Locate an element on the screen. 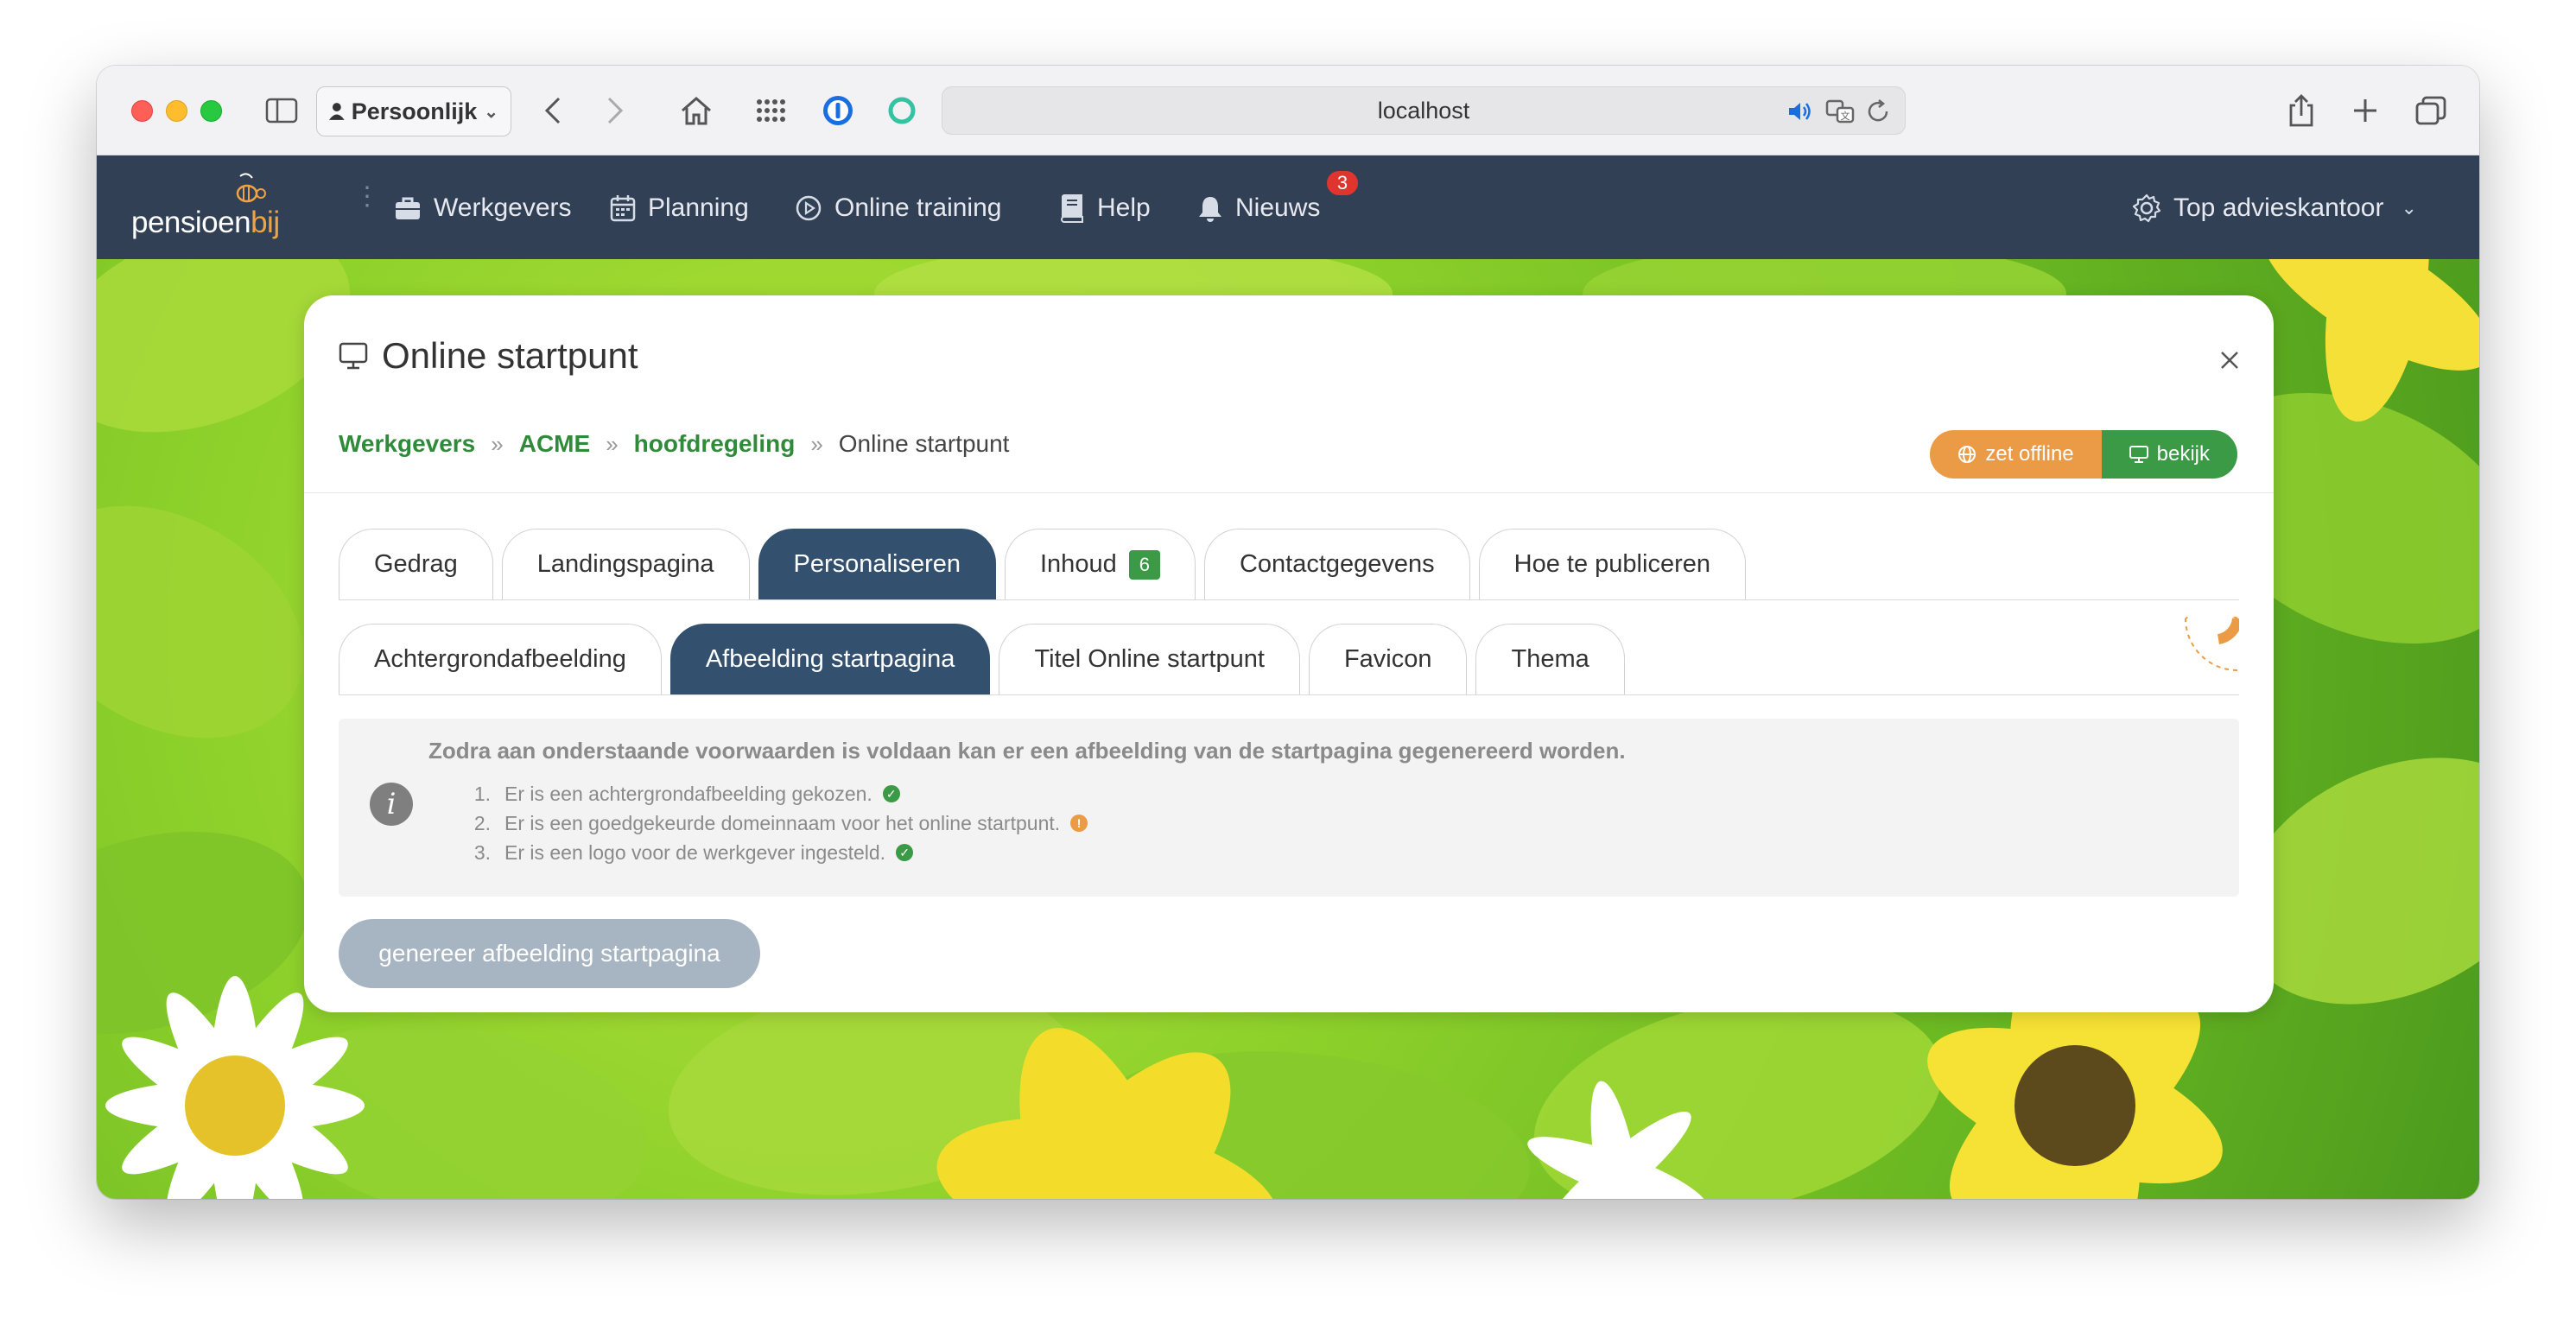 This screenshot has width=2576, height=1325. play-circle-icon is located at coordinates (809, 208).